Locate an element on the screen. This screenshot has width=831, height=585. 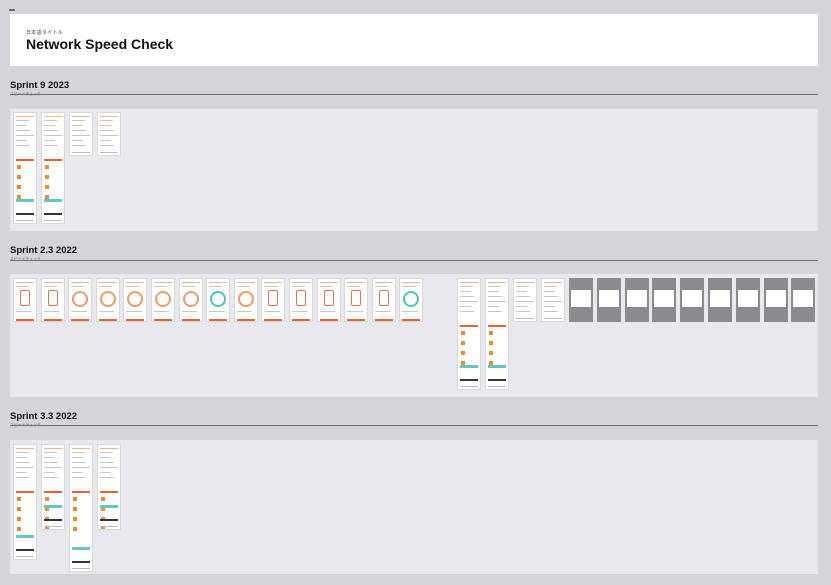
page-title: Network Speed Check is located at coordinates (100, 44).